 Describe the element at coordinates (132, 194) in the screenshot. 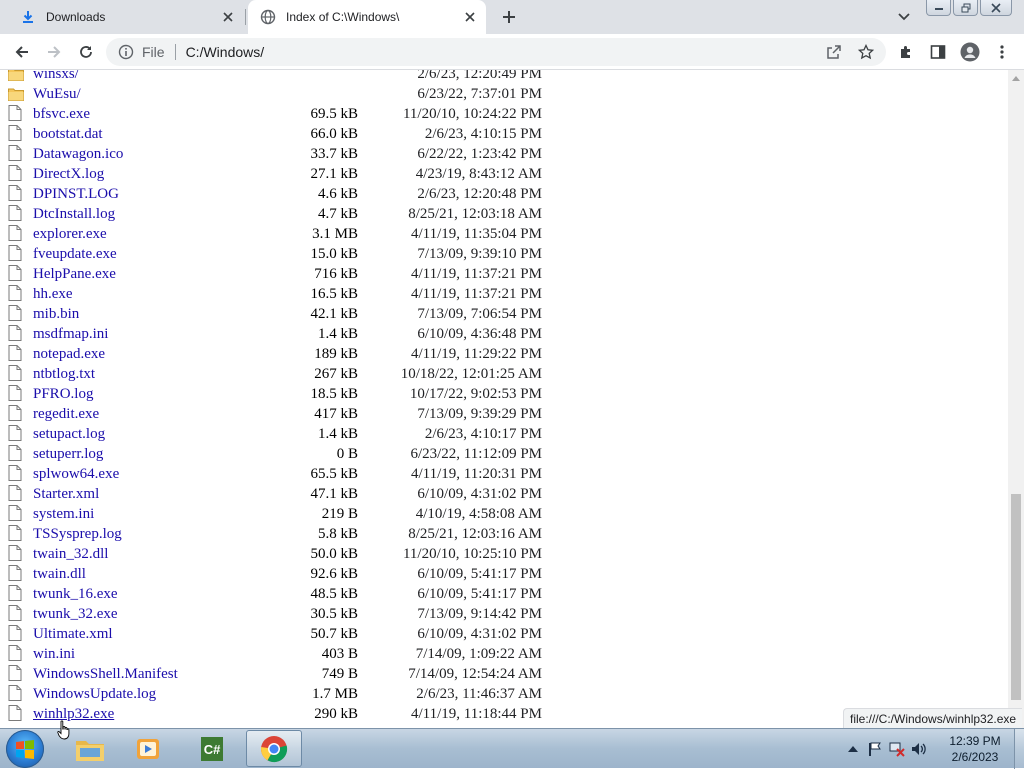

I see `name-cell: DPINST.LOG` at that location.